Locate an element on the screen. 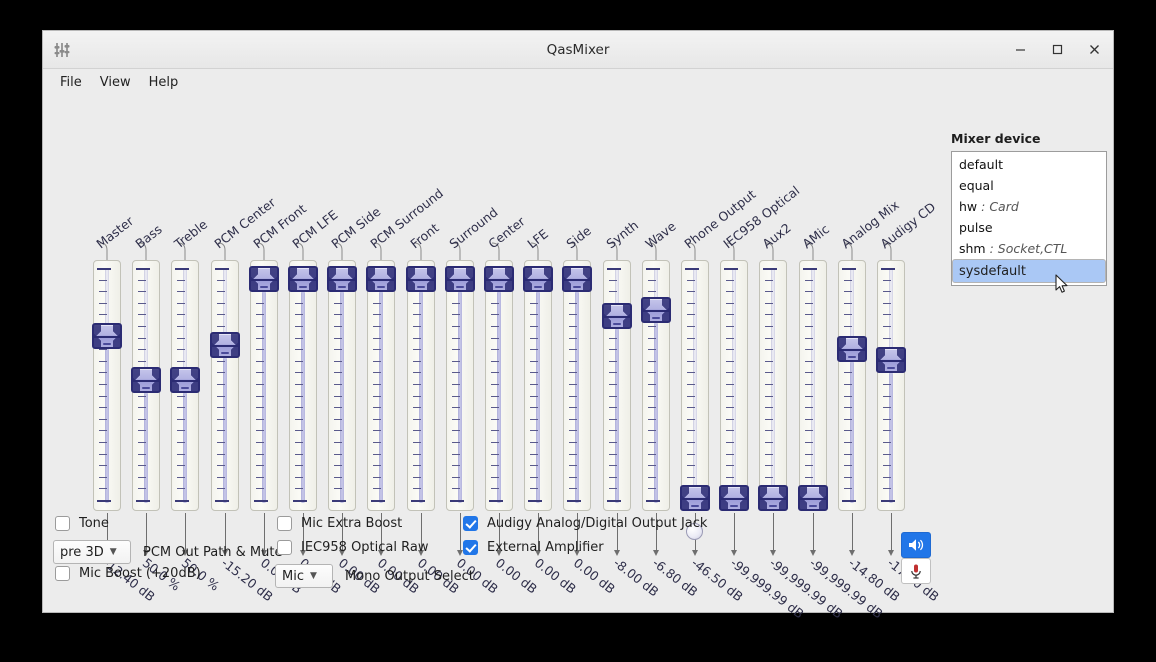  checkbox-audigy-jack: Audigy Analog/Digital Output Jack is located at coordinates (585, 523).